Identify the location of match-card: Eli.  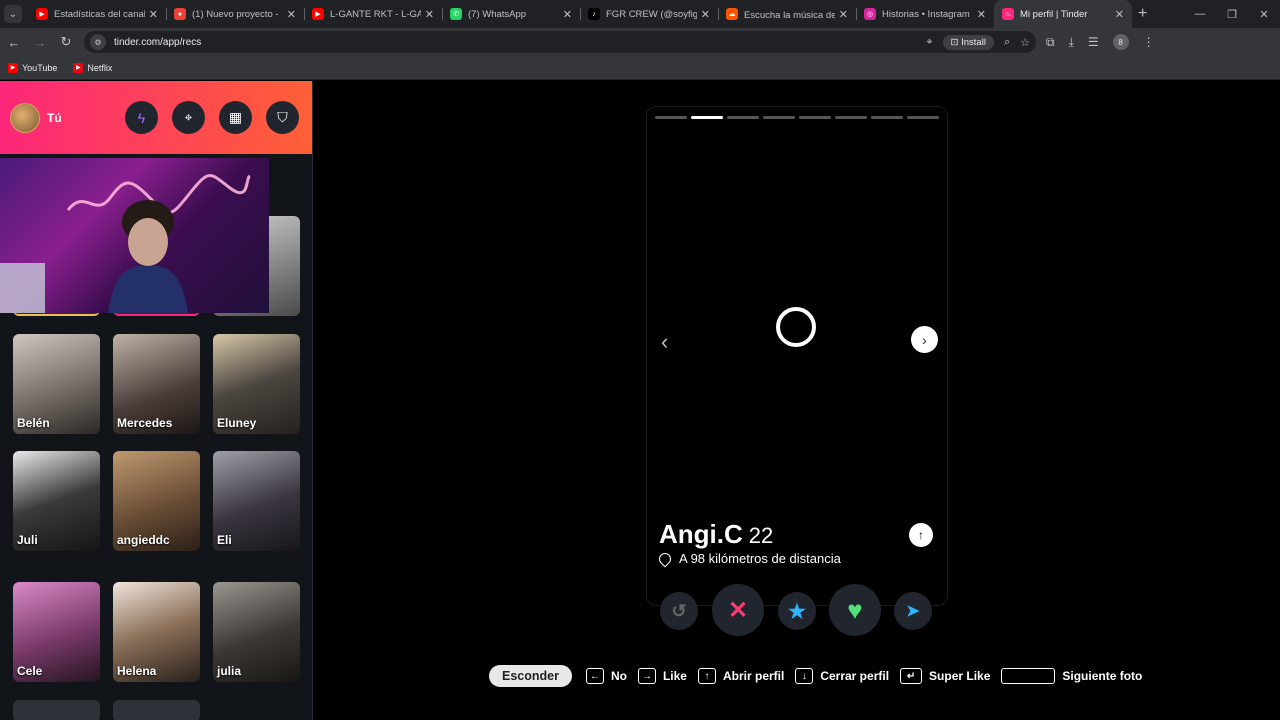
(256, 501).